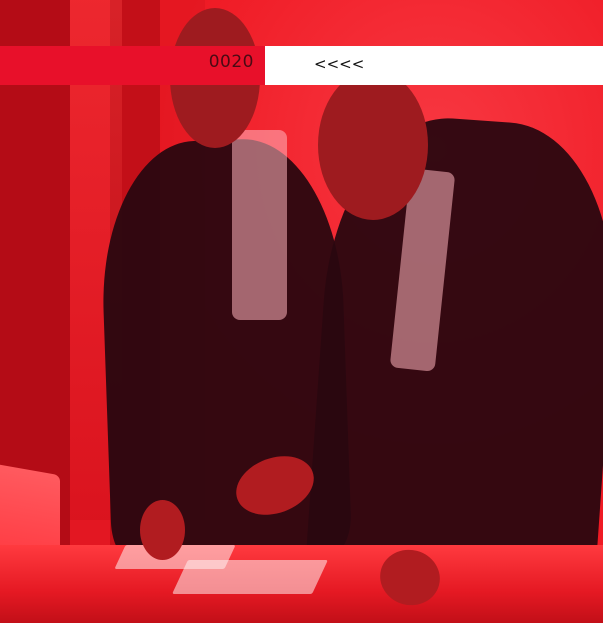  Describe the element at coordinates (250, 577) in the screenshot. I see `paper-sheet` at that location.